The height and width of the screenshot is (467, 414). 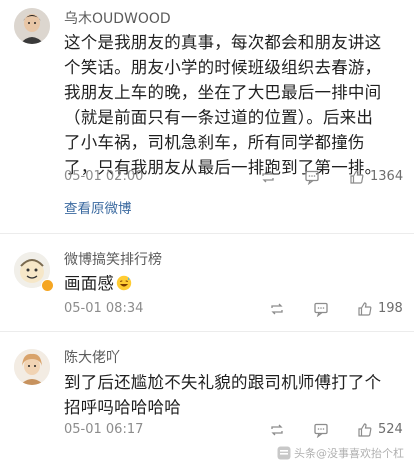 What do you see at coordinates (47, 285) in the screenshot?
I see `verified-badge` at bounding box center [47, 285].